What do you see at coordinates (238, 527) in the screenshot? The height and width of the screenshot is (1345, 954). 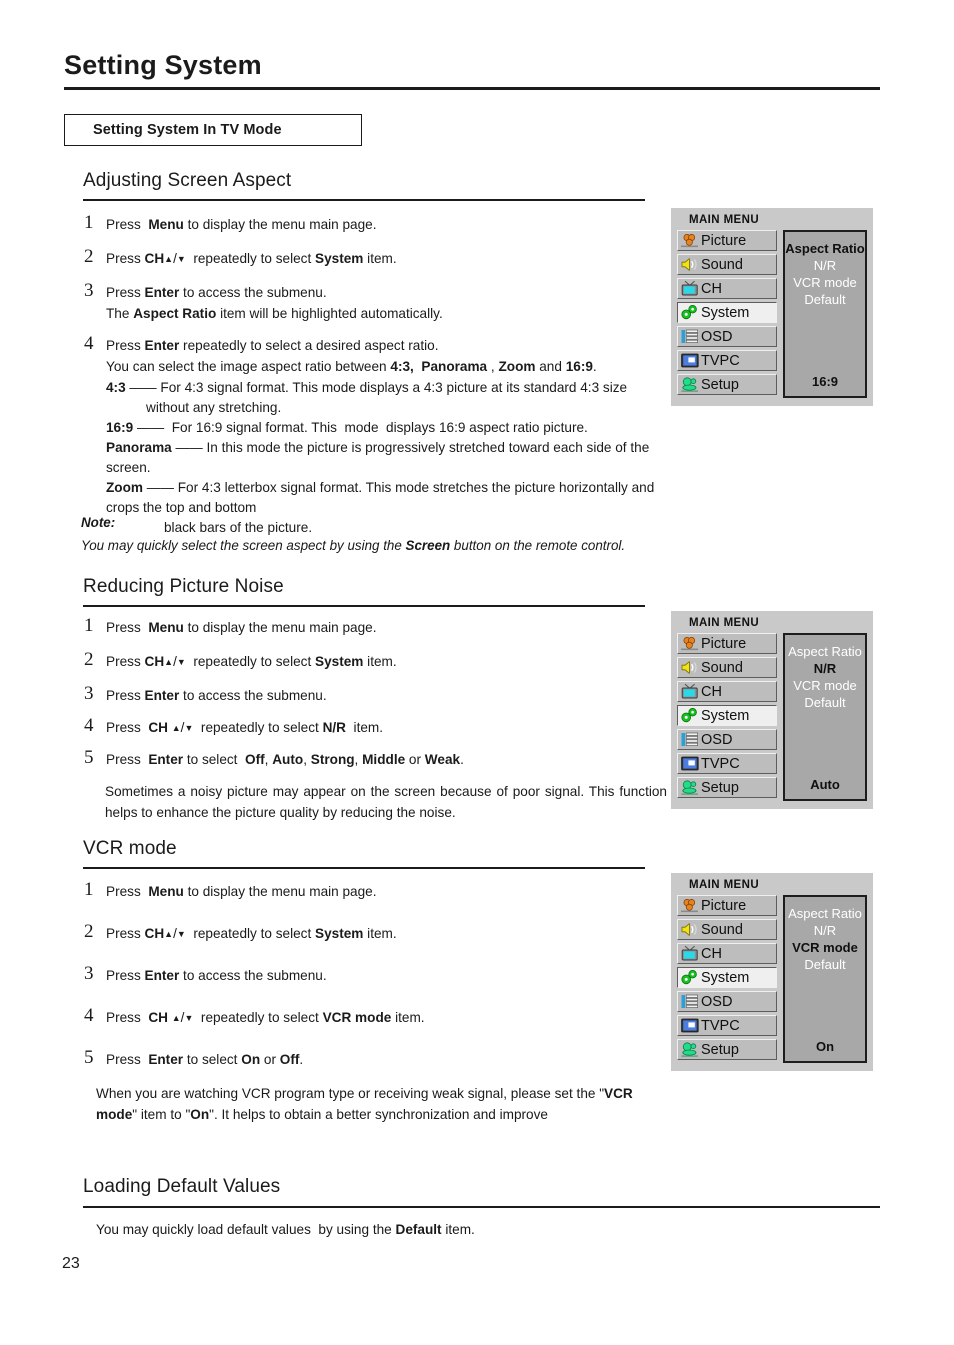 I see `definition-zoom-cont: black bars of the picture.` at bounding box center [238, 527].